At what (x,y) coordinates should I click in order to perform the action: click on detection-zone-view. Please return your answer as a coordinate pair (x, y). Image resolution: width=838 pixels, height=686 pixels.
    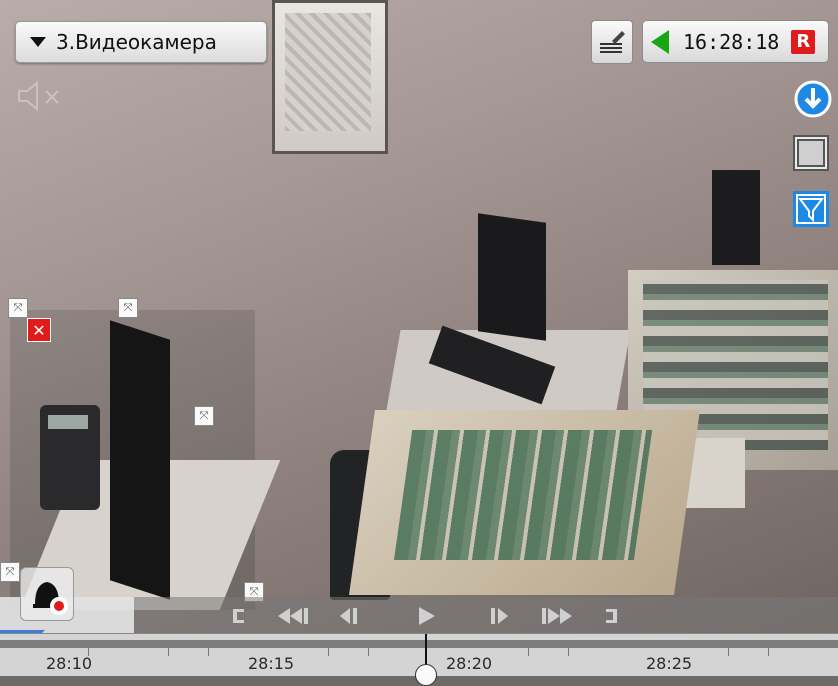
    Looking at the image, I should click on (145, 460).